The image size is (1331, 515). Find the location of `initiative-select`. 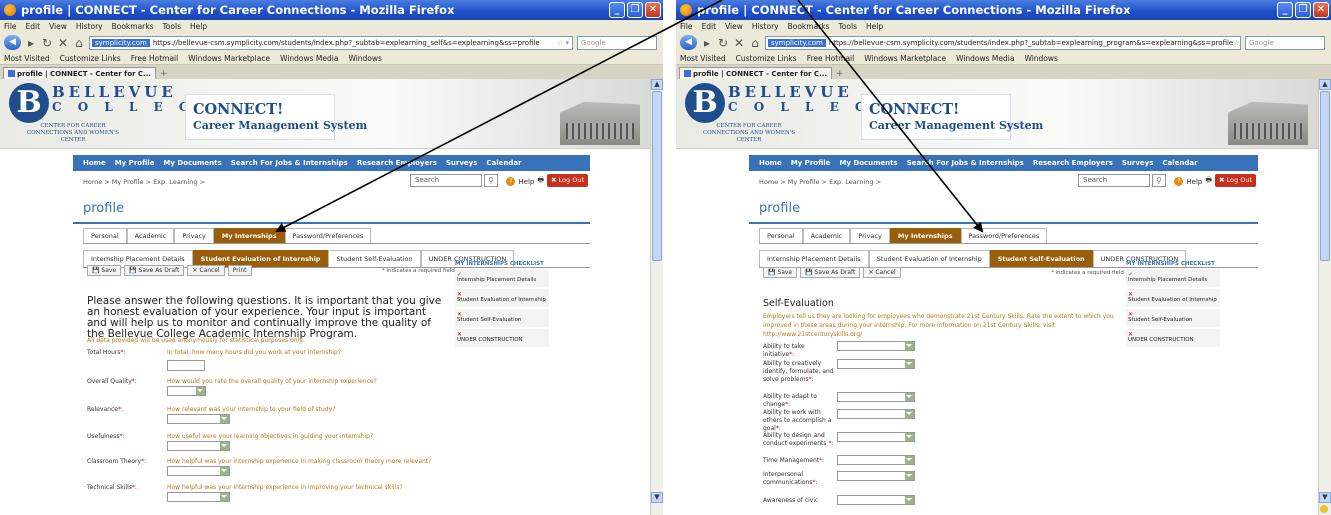

initiative-select is located at coordinates (876, 346).